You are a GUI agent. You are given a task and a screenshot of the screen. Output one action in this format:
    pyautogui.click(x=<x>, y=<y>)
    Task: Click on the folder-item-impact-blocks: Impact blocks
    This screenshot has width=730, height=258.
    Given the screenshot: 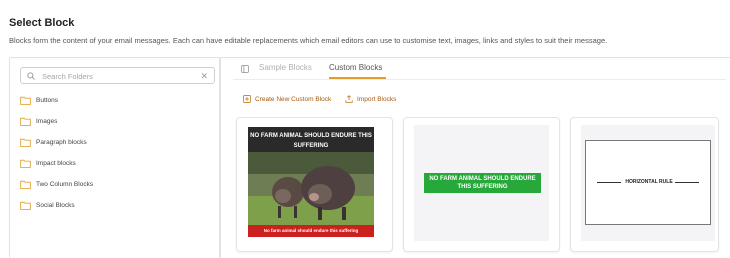 What is the action you would take?
    pyautogui.click(x=48, y=163)
    